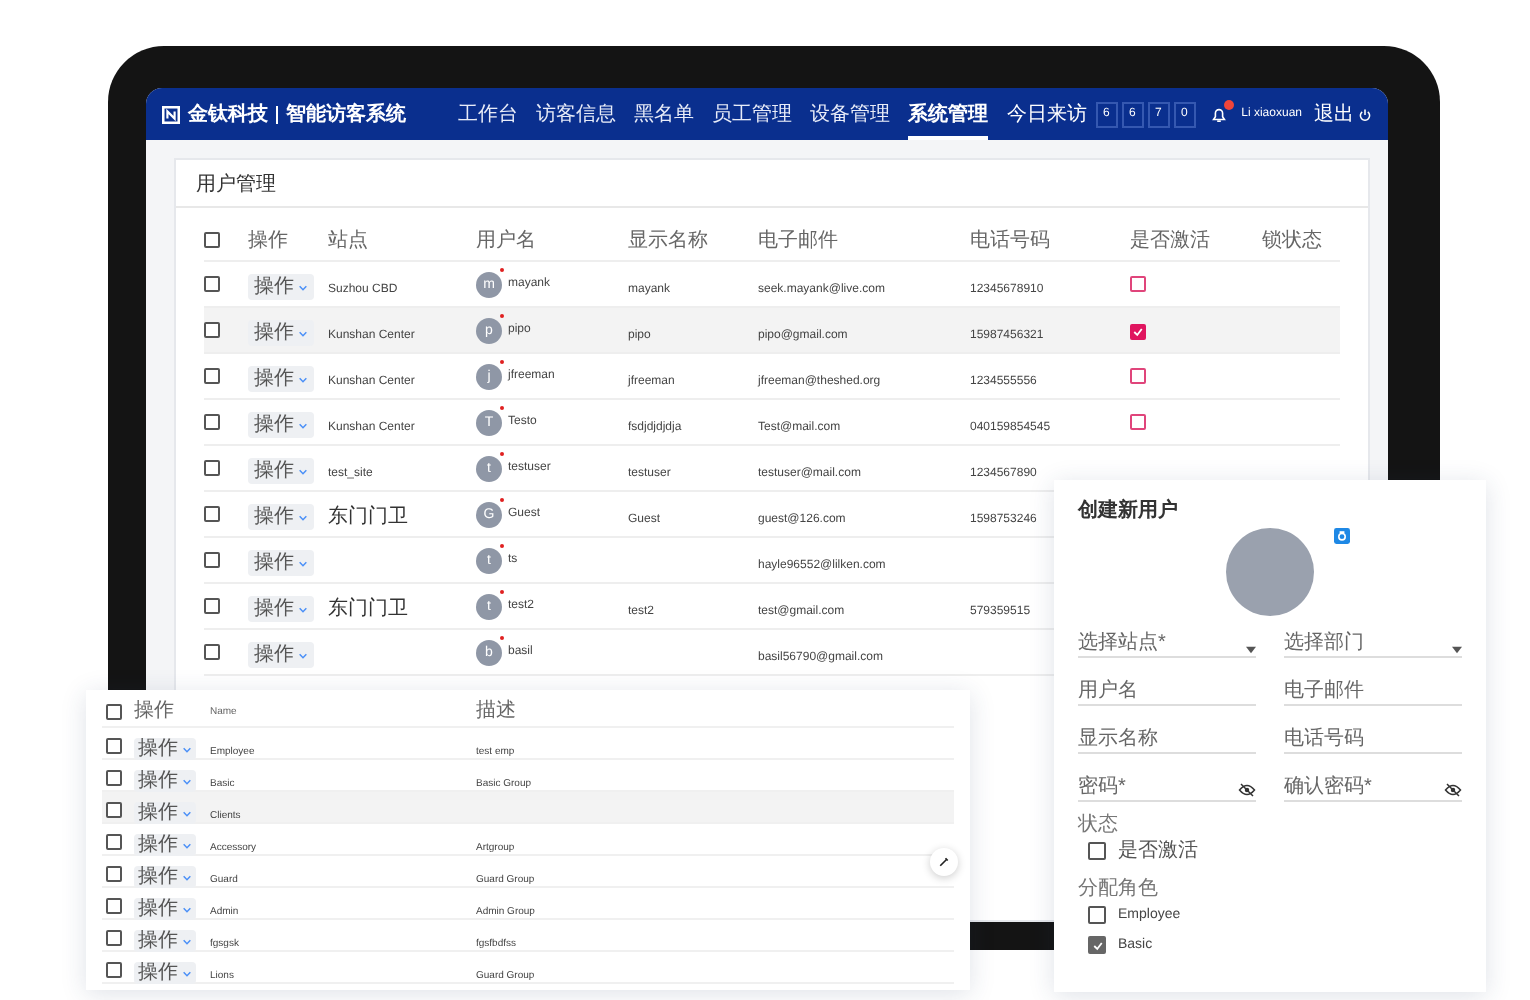 The width and height of the screenshot is (1530, 1000). Describe the element at coordinates (1129, 510) in the screenshot. I see `dialog-title: 创建新用户` at that location.